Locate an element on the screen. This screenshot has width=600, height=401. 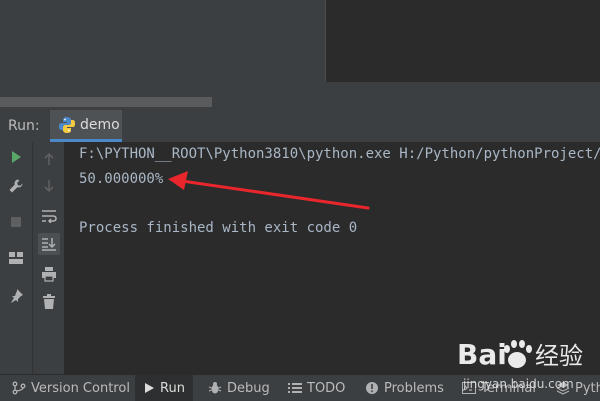
stop-icon is located at coordinates (16, 222).